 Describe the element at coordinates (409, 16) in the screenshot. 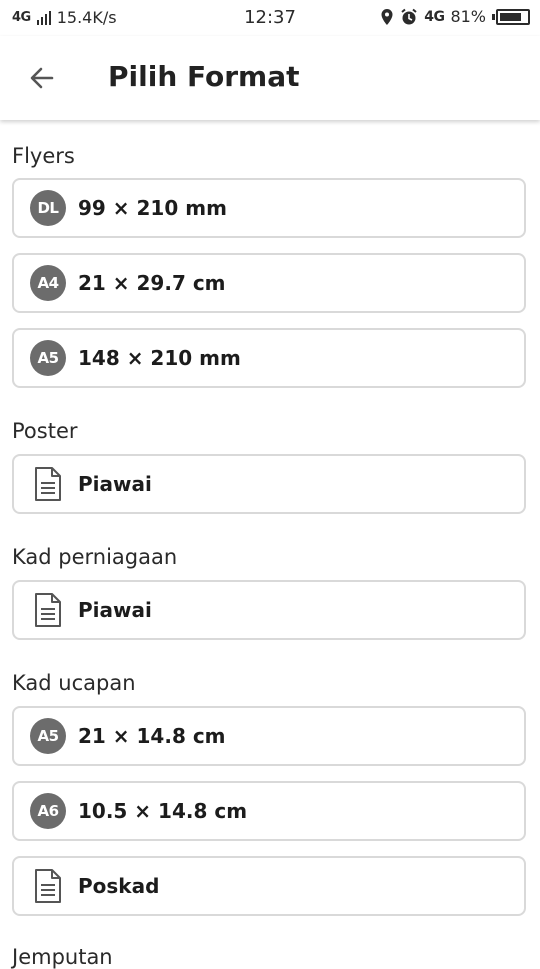

I see `alarm-icon` at that location.